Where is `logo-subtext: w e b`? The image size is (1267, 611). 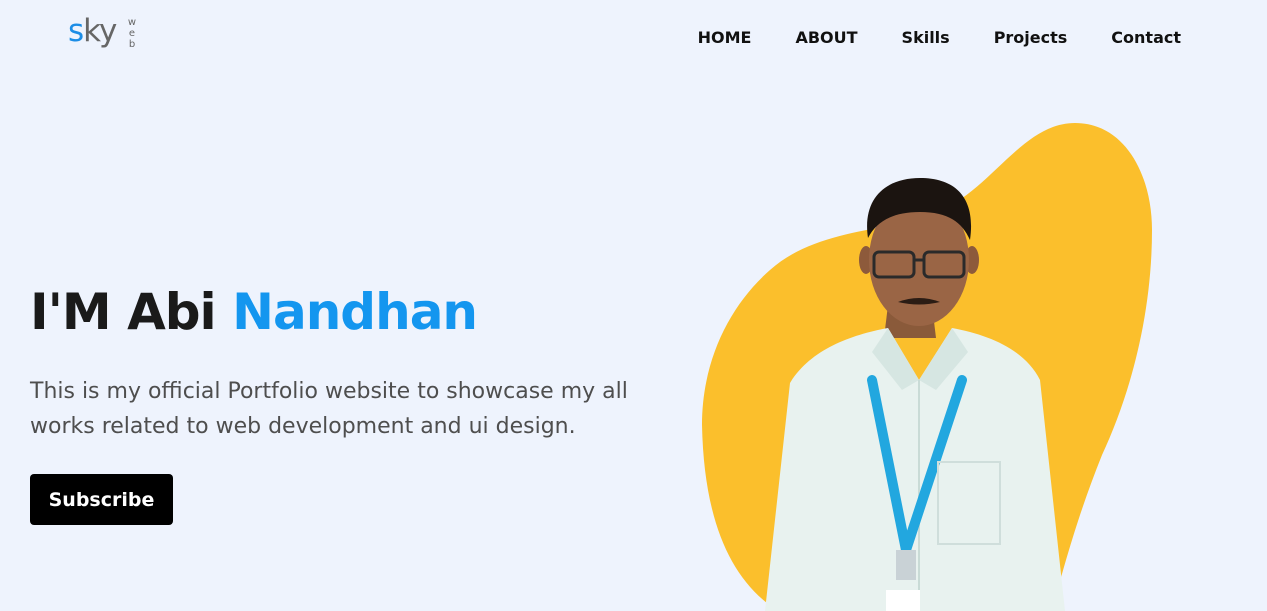
logo-subtext: w e b is located at coordinates (132, 33).